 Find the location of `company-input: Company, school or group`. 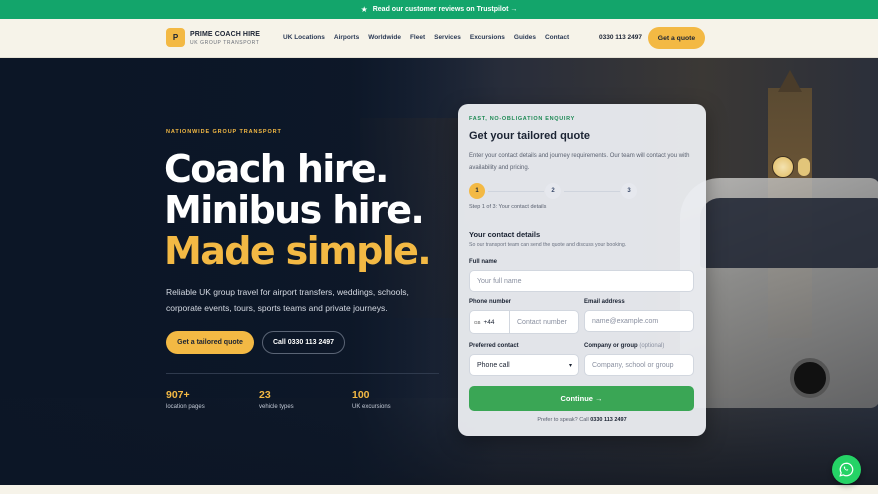

company-input: Company, school or group is located at coordinates (639, 365).